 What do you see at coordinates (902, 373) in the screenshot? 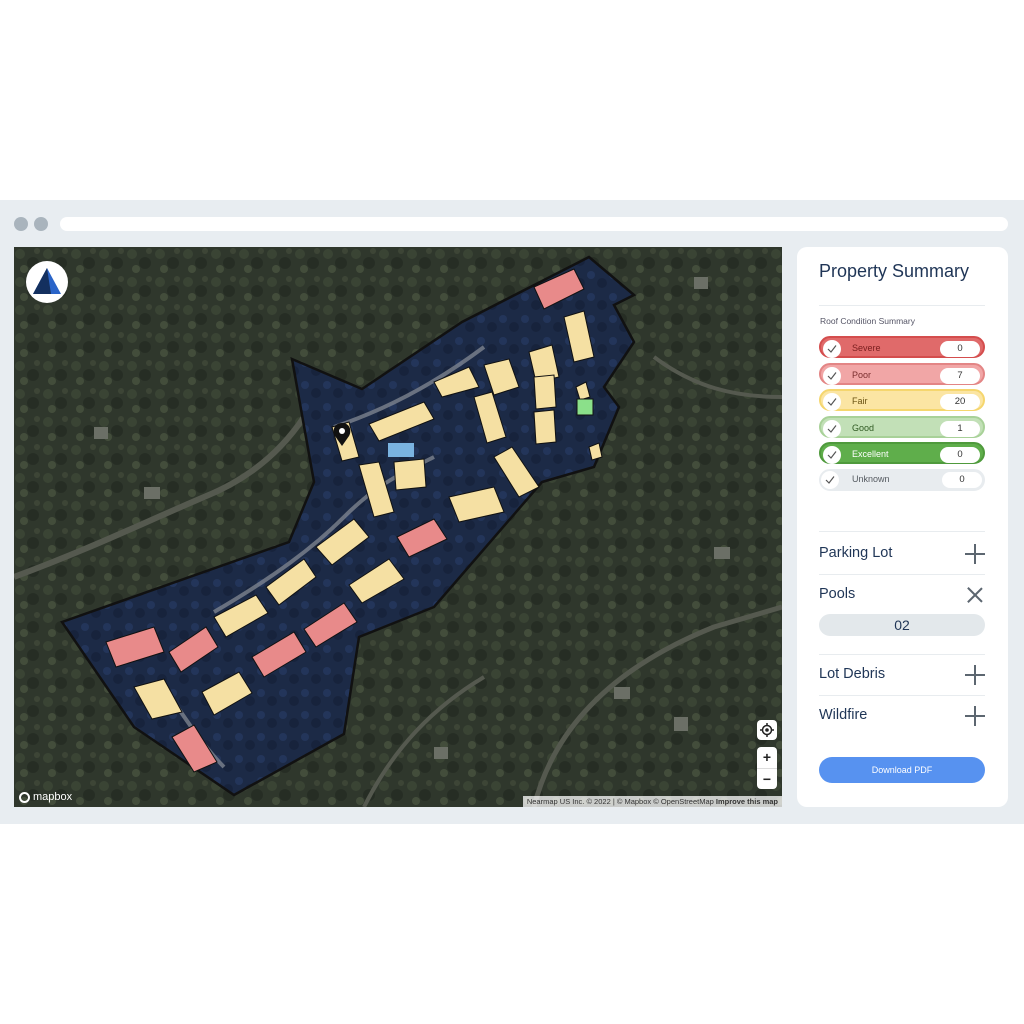
I see `condition-pill-poor: Poor 7` at bounding box center [902, 373].